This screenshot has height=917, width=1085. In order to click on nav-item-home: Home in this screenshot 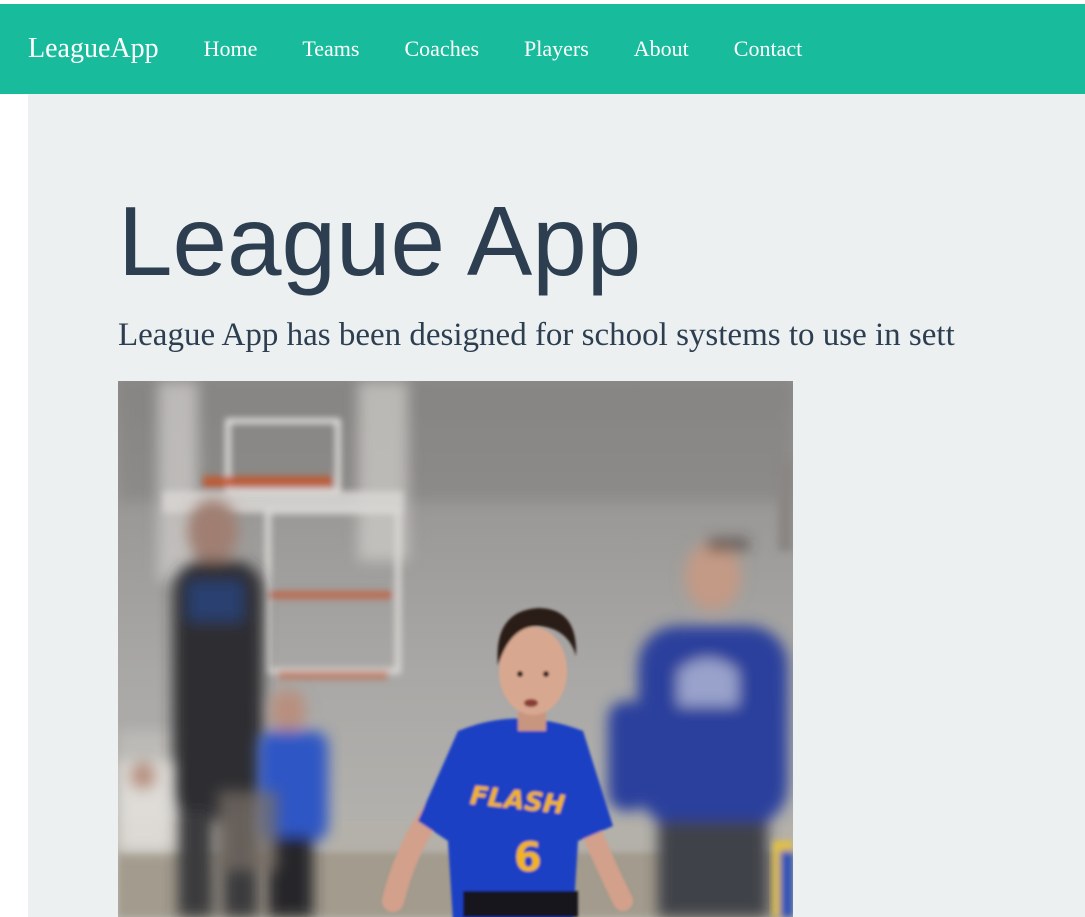, I will do `click(231, 49)`.